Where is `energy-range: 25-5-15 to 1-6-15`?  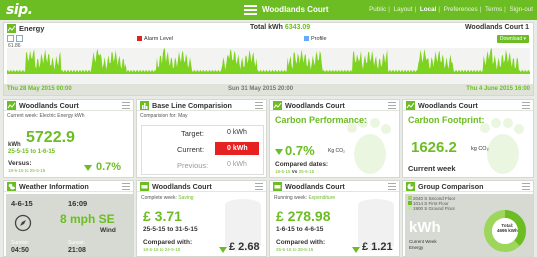 energy-range: 25-5-15 to 1-6-15 is located at coordinates (32, 152).